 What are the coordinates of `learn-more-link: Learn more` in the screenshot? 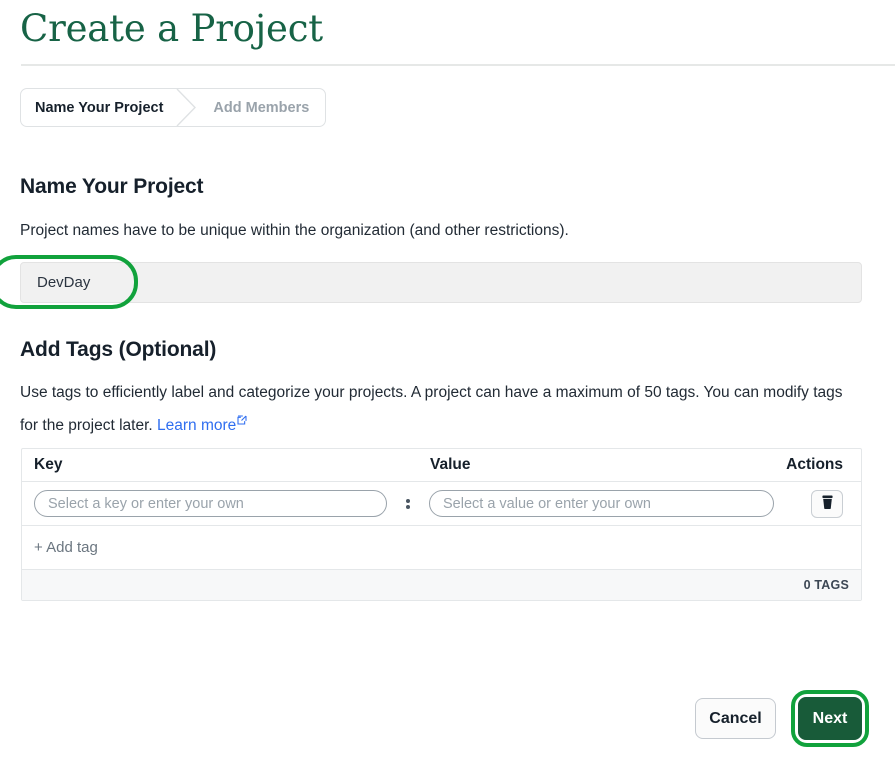 It's located at (202, 425).